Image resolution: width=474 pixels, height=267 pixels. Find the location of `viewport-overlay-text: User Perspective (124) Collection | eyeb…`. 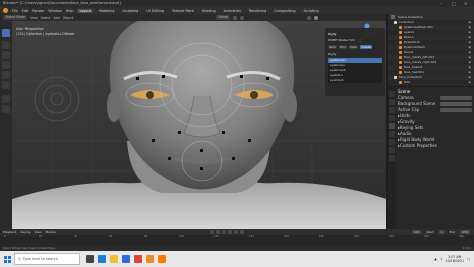

viewport-overlay-text: User Perspective (124) Collection | eyeb… is located at coordinates (45, 32).